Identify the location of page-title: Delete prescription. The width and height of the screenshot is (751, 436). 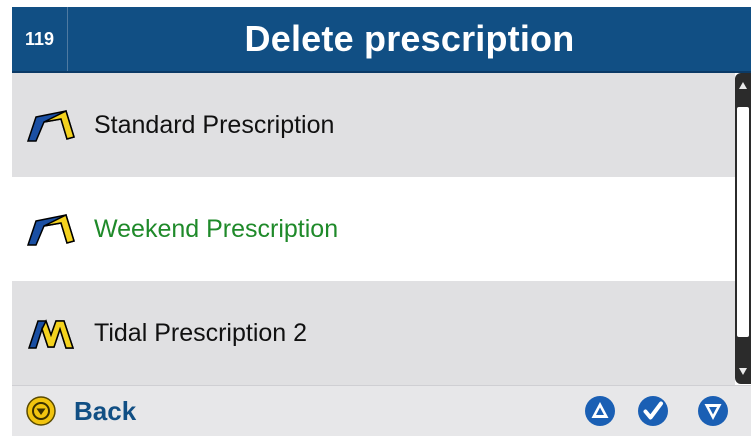
(409, 38).